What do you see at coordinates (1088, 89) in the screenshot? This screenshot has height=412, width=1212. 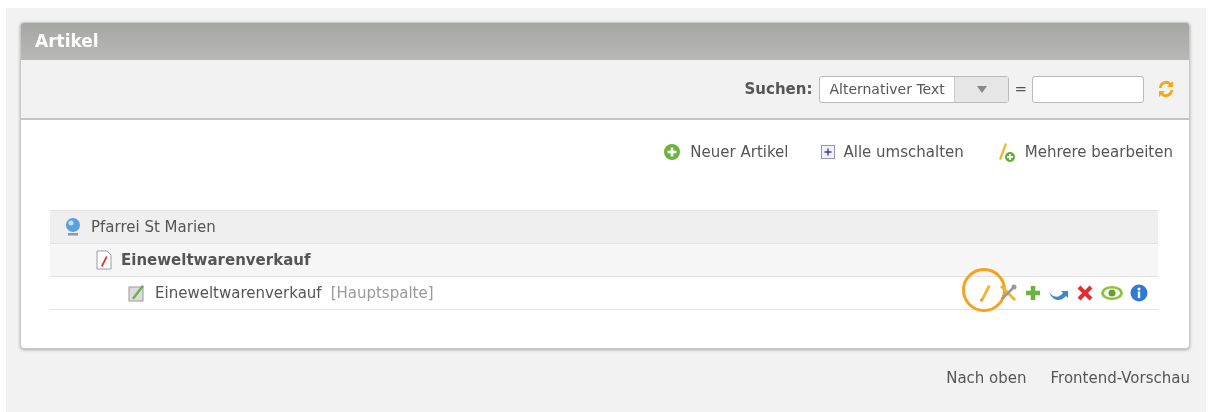 I see `search-field` at bounding box center [1088, 89].